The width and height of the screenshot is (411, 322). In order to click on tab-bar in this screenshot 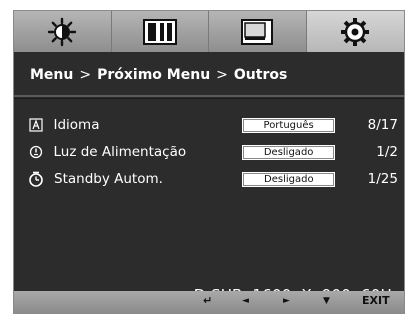, I will do `click(209, 31)`.